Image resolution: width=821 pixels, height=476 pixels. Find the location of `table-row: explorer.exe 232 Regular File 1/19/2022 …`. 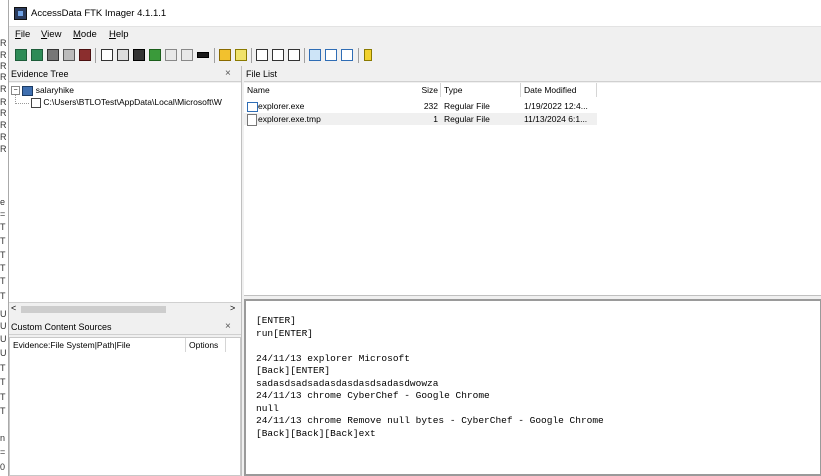

table-row: explorer.exe 232 Regular File 1/19/2022 … is located at coordinates (420, 106).